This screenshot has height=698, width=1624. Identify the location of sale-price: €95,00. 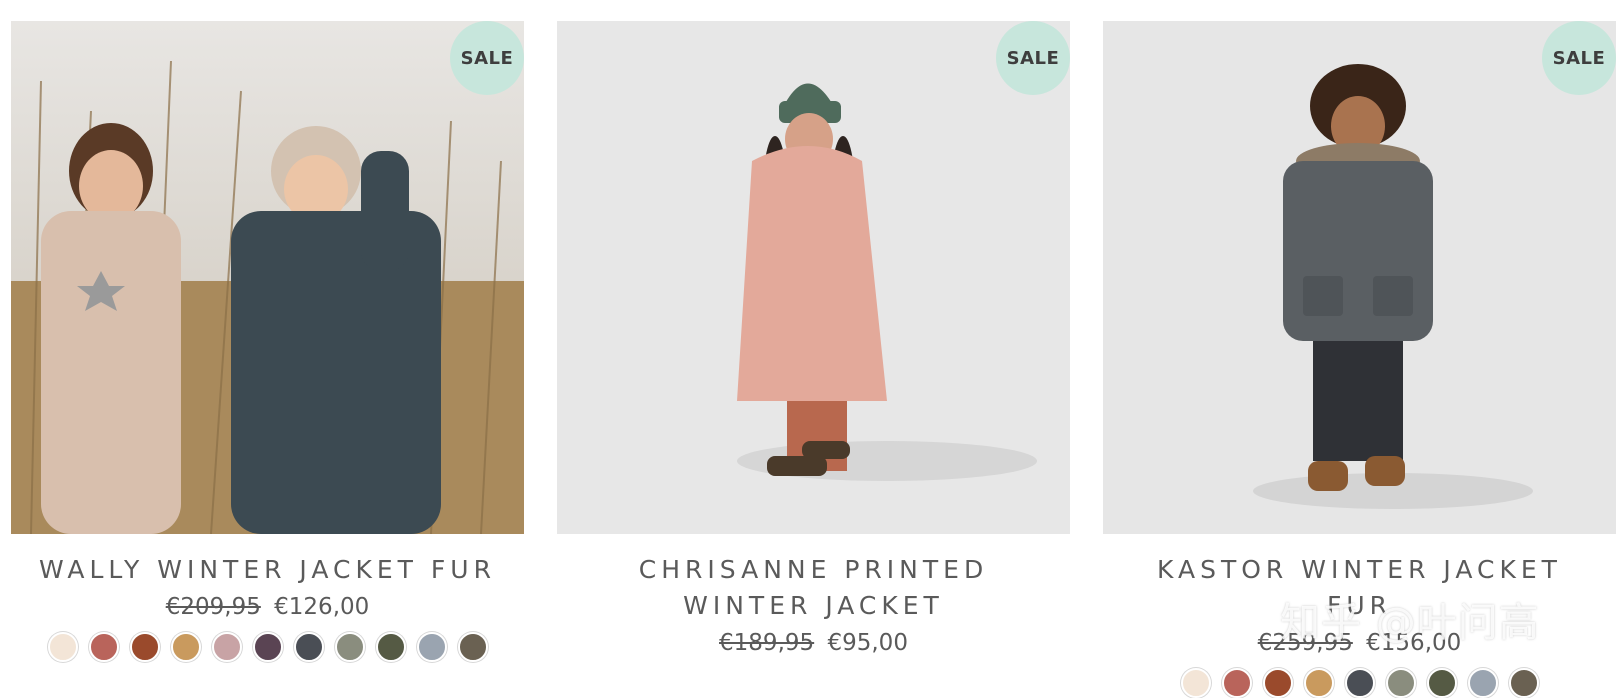
(867, 643).